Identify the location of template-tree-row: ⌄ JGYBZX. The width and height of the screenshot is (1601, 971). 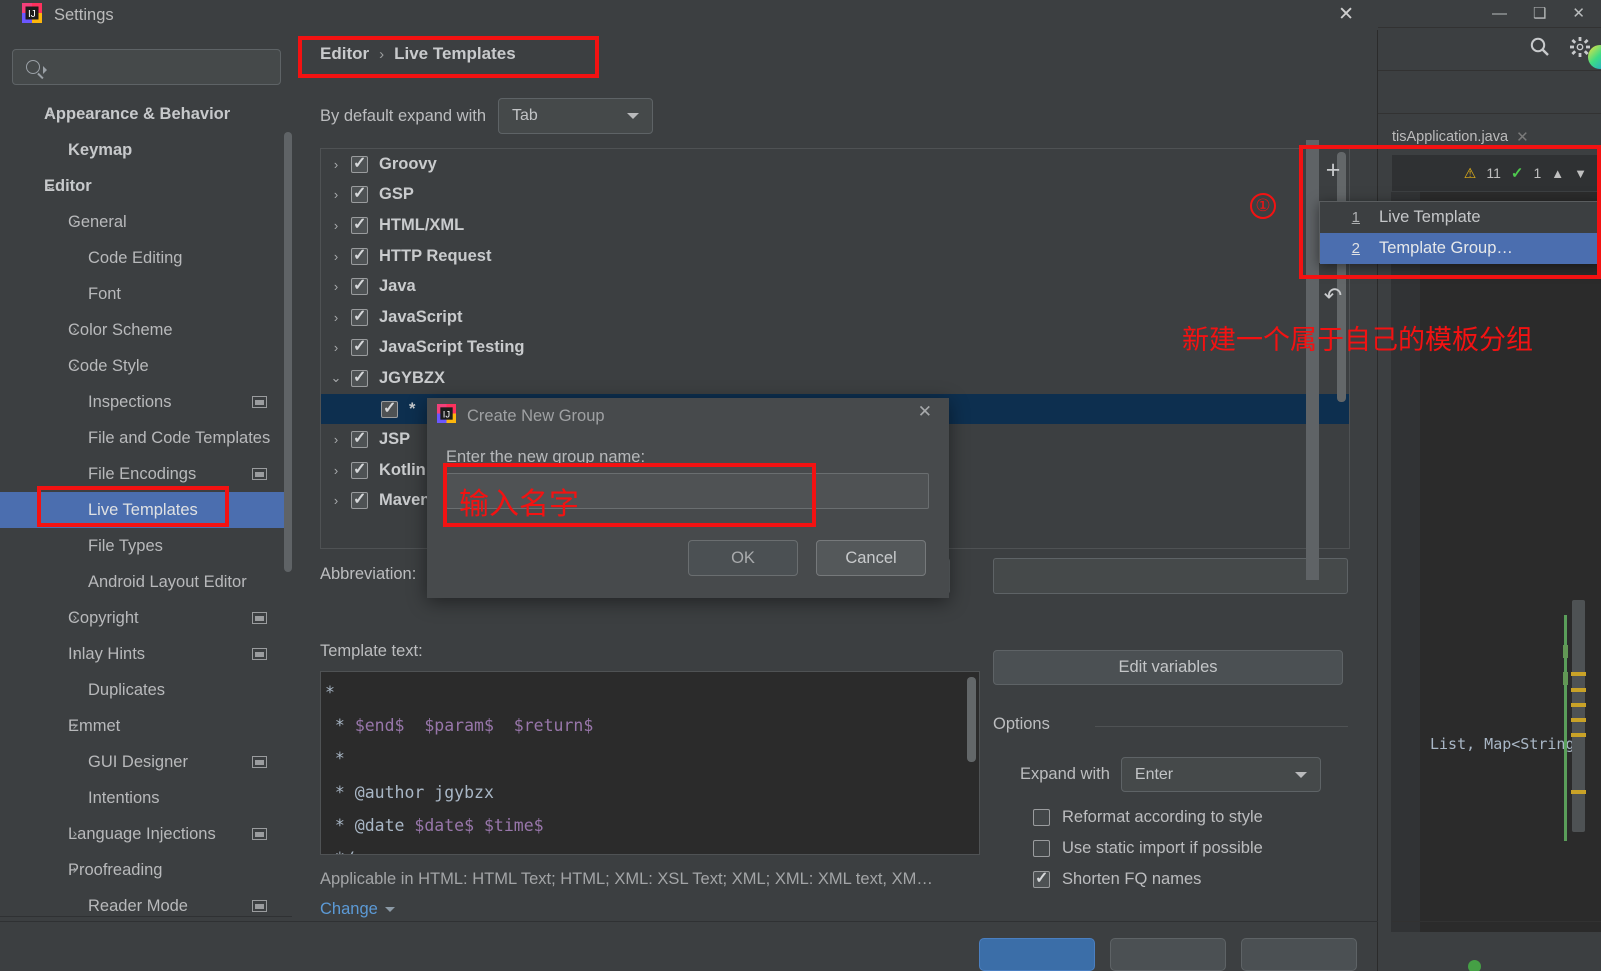
(835, 378).